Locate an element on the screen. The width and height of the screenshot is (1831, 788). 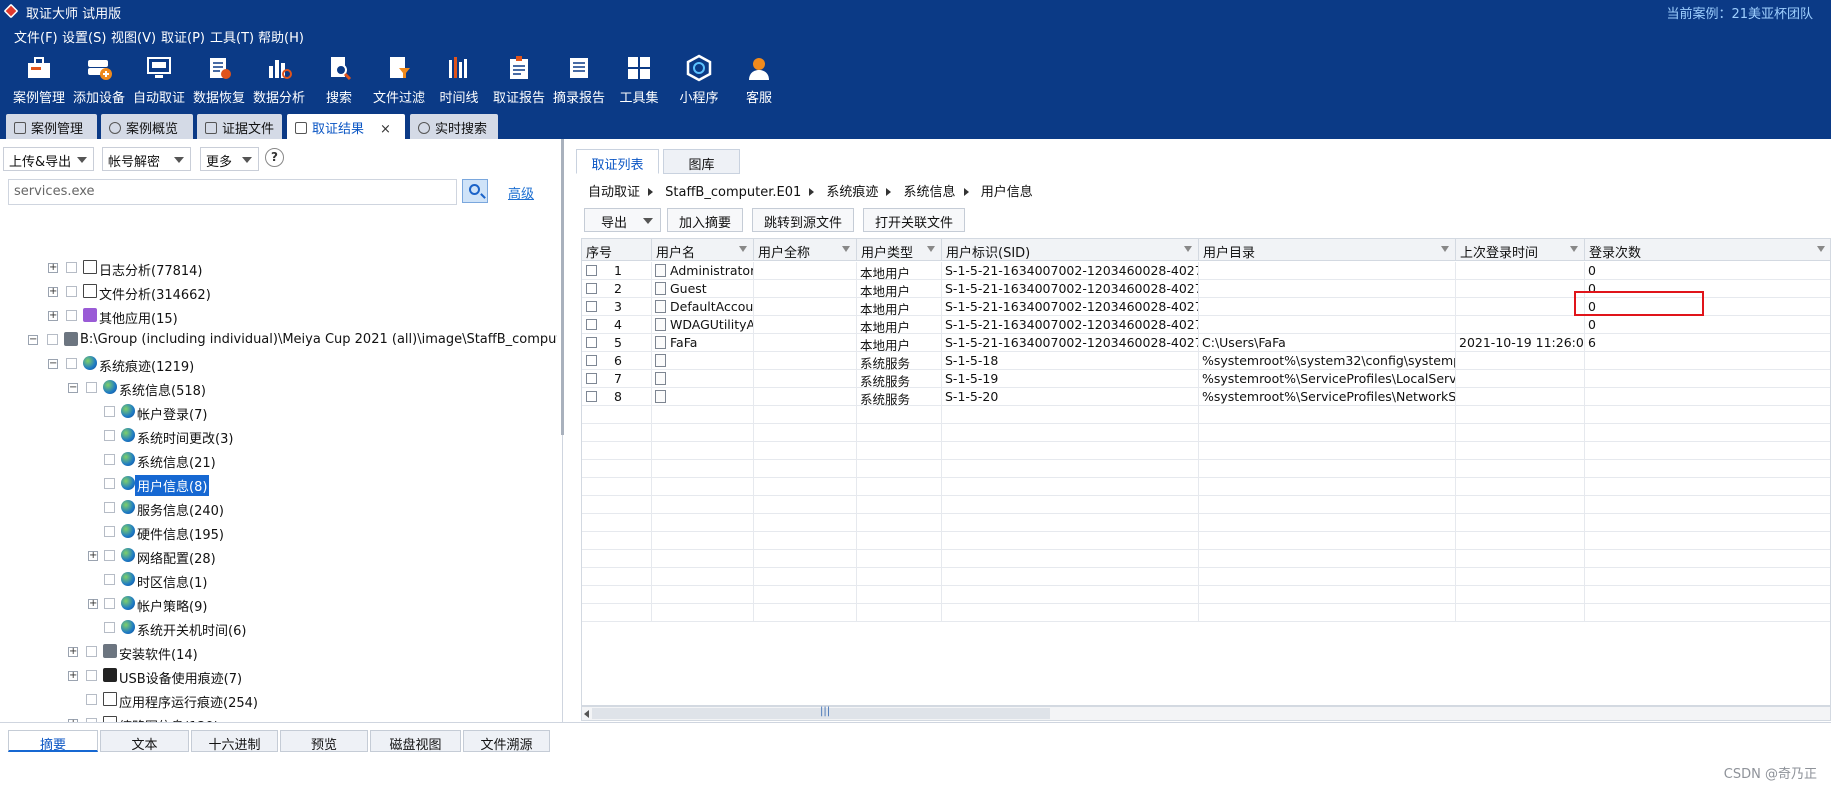
help-icon: ? is located at coordinates (274, 157).